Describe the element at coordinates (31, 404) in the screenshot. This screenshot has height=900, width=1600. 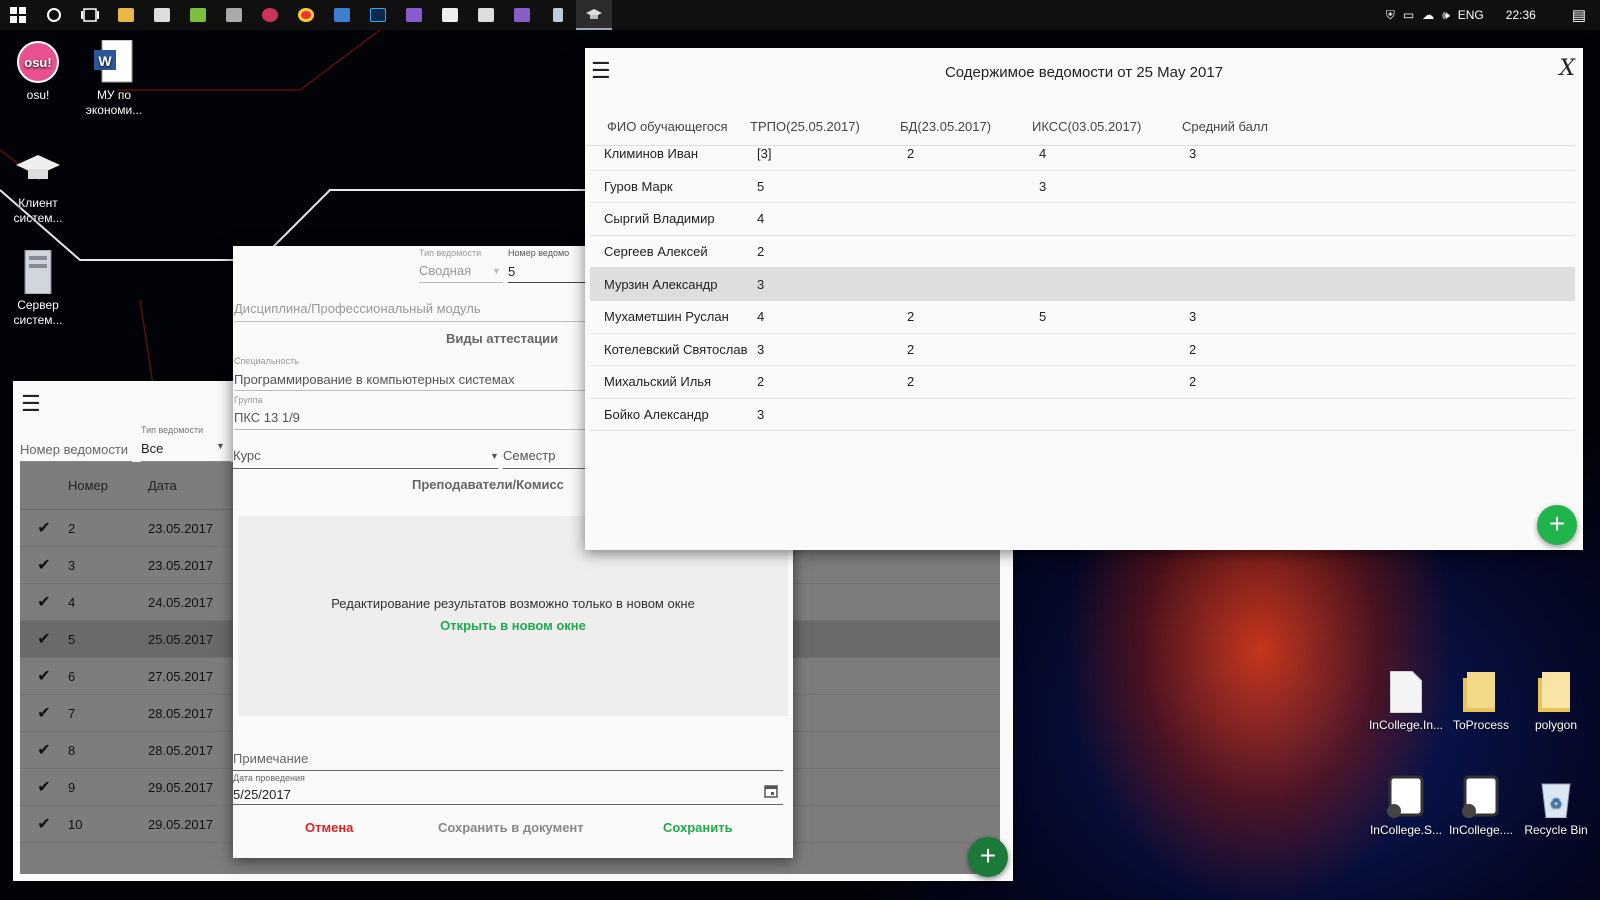
I see `hamburger-menu-icon: ☰` at that location.